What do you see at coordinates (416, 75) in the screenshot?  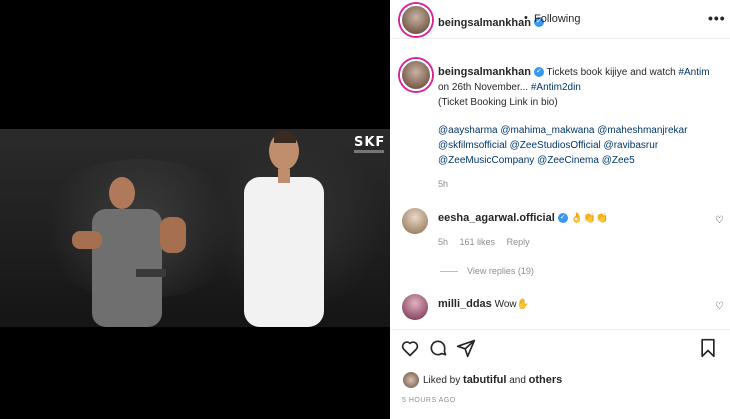 I see `caption-author-avatar` at bounding box center [416, 75].